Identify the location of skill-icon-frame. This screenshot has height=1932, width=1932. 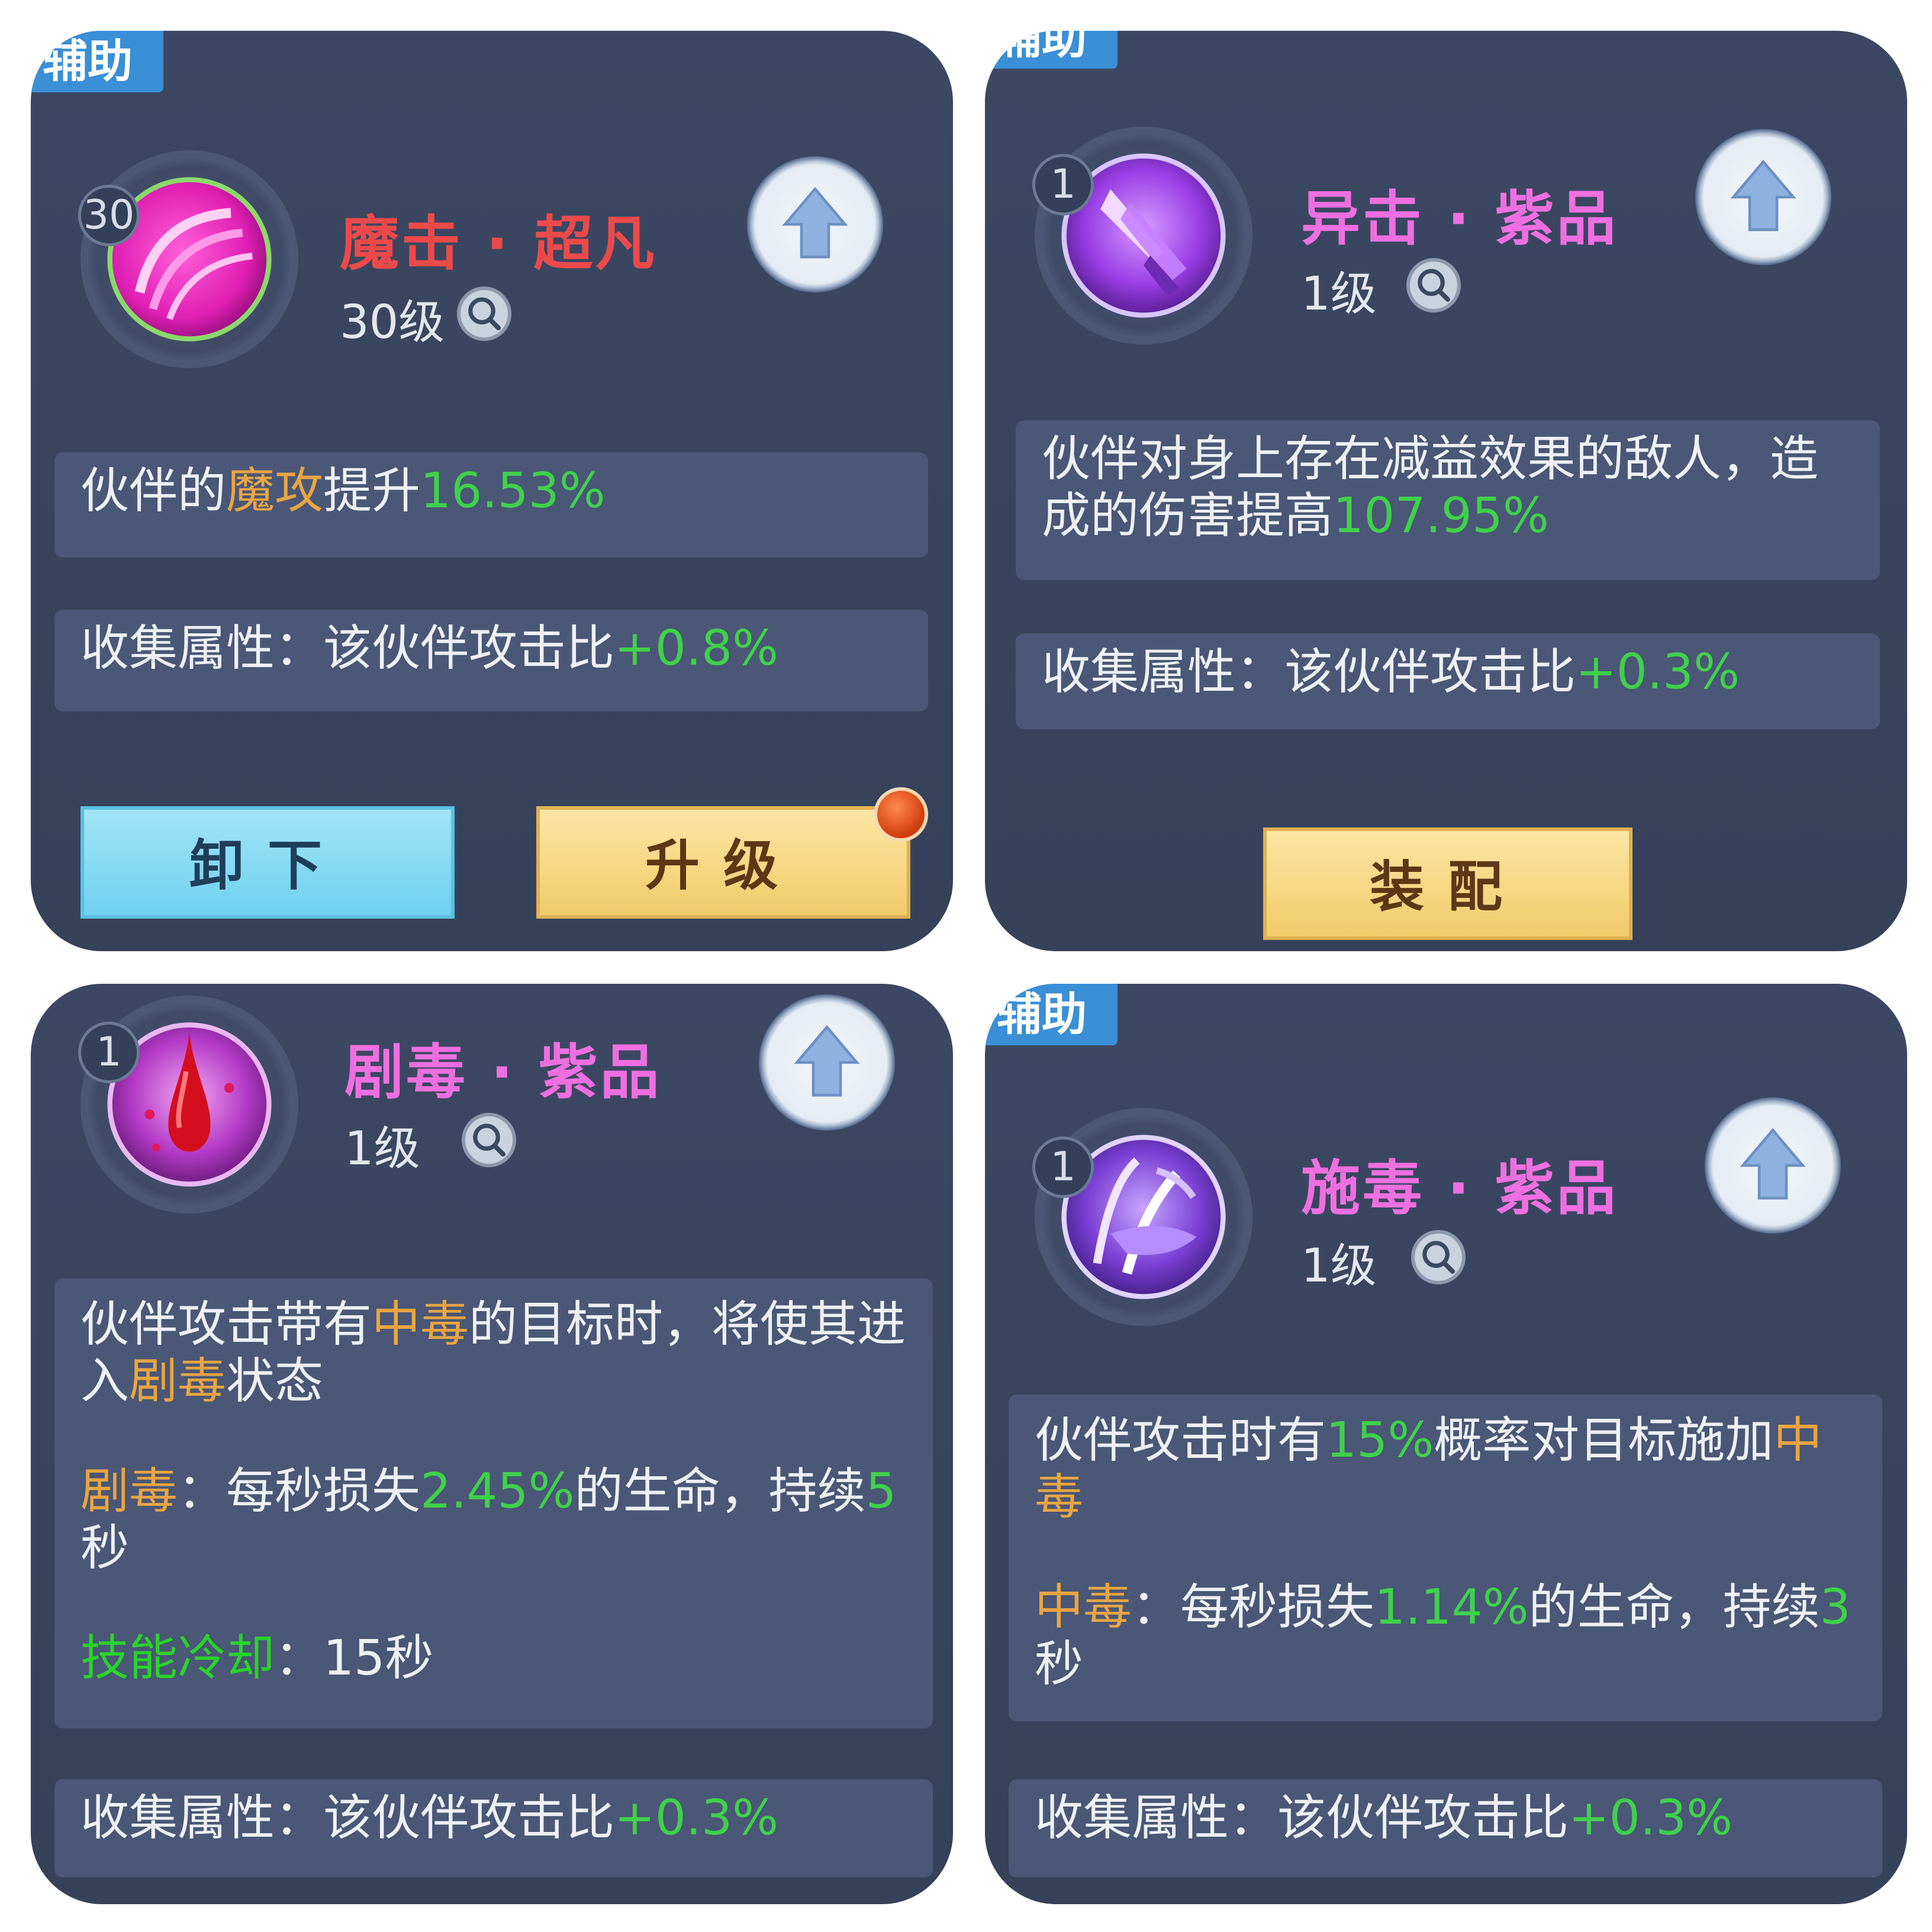
(189, 259).